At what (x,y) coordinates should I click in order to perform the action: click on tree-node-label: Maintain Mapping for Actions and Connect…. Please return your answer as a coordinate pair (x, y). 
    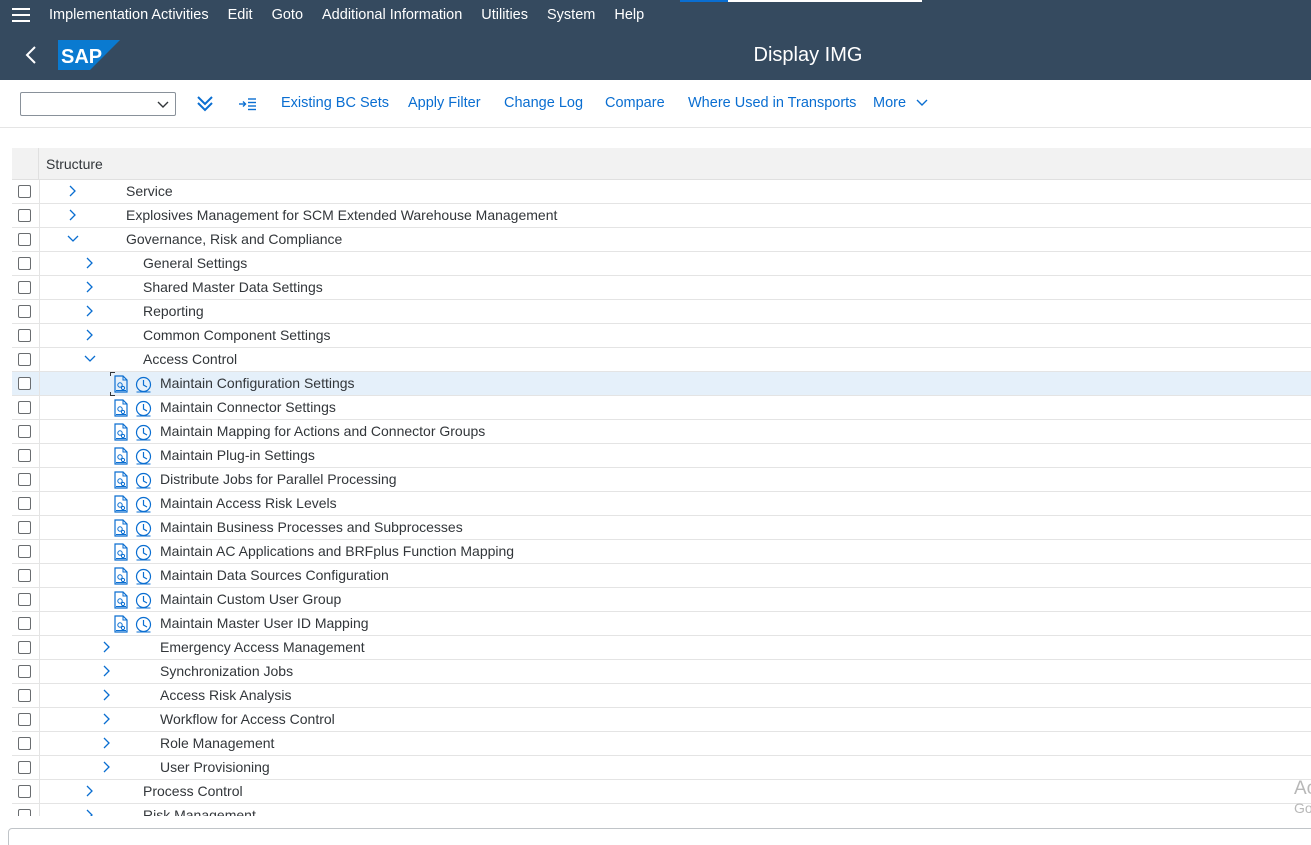
    Looking at the image, I should click on (322, 431).